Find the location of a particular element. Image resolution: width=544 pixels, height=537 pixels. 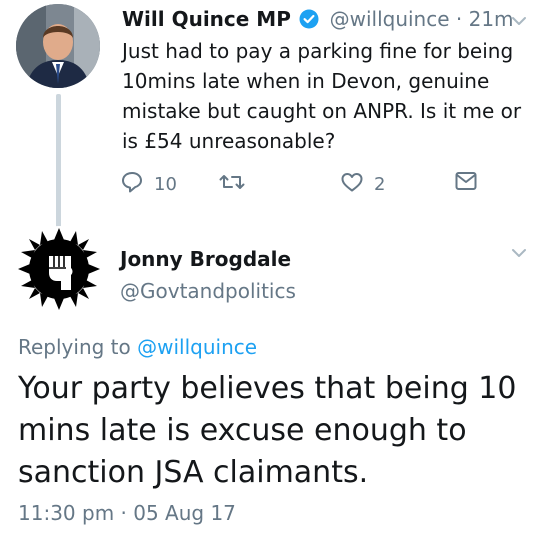

replying-to-mention: @willquince is located at coordinates (197, 347).